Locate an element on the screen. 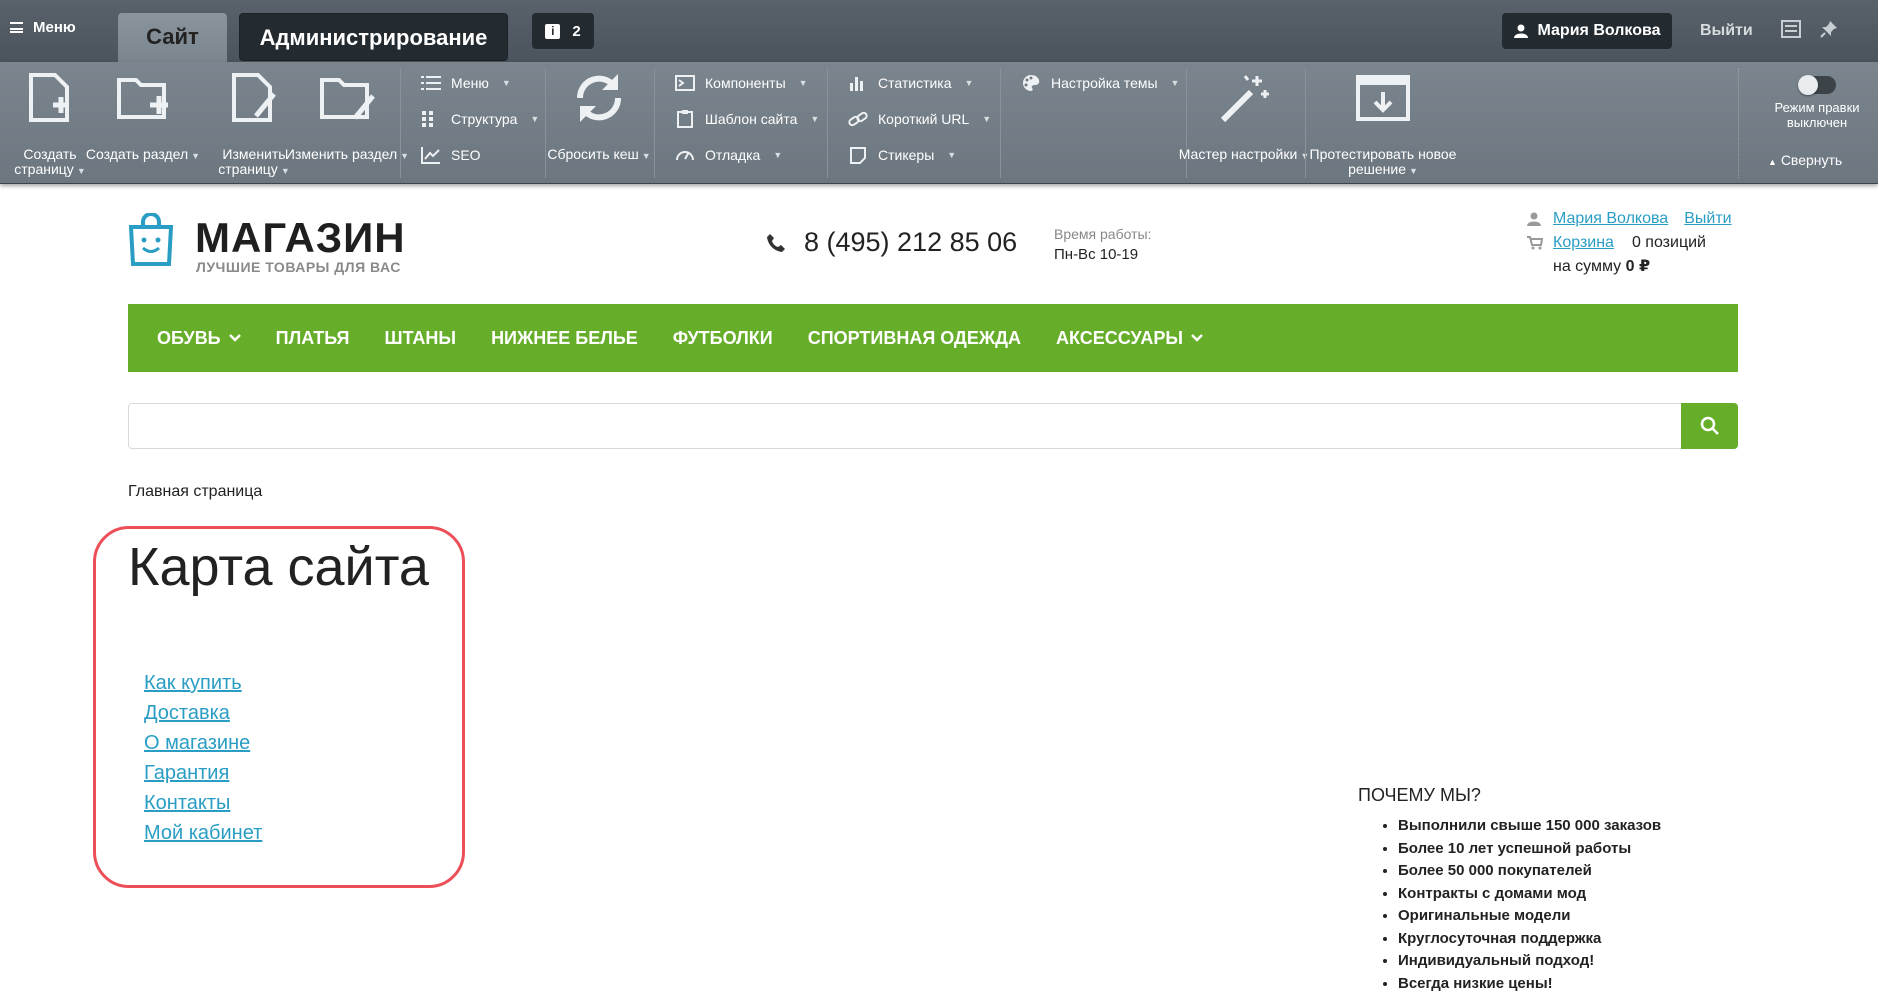  list-item: Мой кабинет is located at coordinates (203, 833).